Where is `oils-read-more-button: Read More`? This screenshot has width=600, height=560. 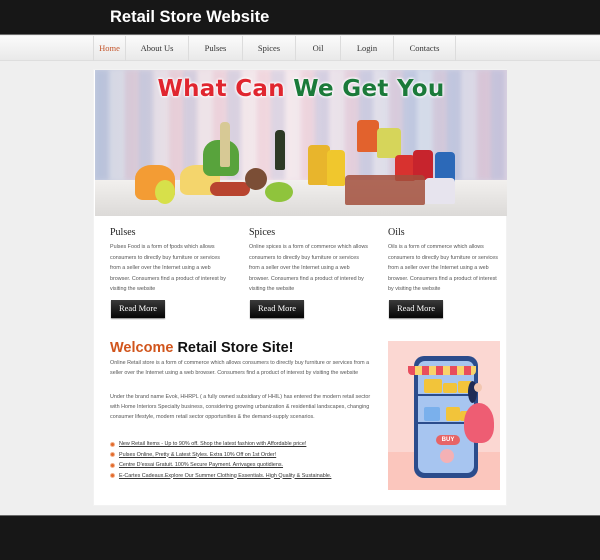
oils-read-more-button: Read More is located at coordinates (416, 309).